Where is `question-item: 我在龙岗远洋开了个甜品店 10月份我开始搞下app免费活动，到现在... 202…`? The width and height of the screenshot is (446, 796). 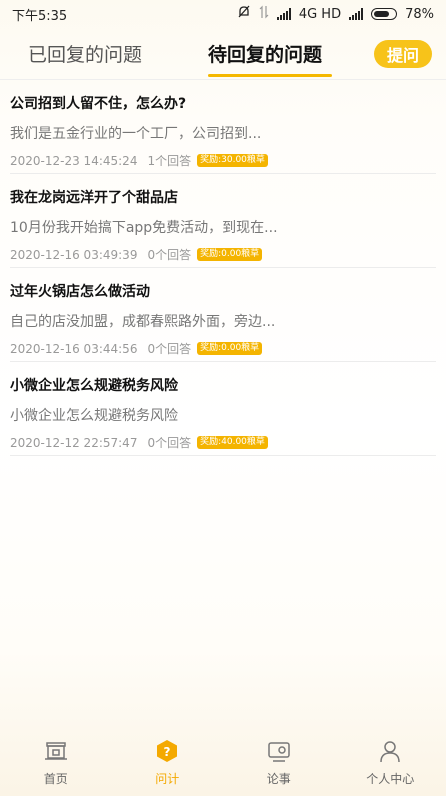
question-item: 我在龙岗远洋开了个甜品店 10月份我开始搞下app免费活动，到现在... 202… is located at coordinates (223, 221).